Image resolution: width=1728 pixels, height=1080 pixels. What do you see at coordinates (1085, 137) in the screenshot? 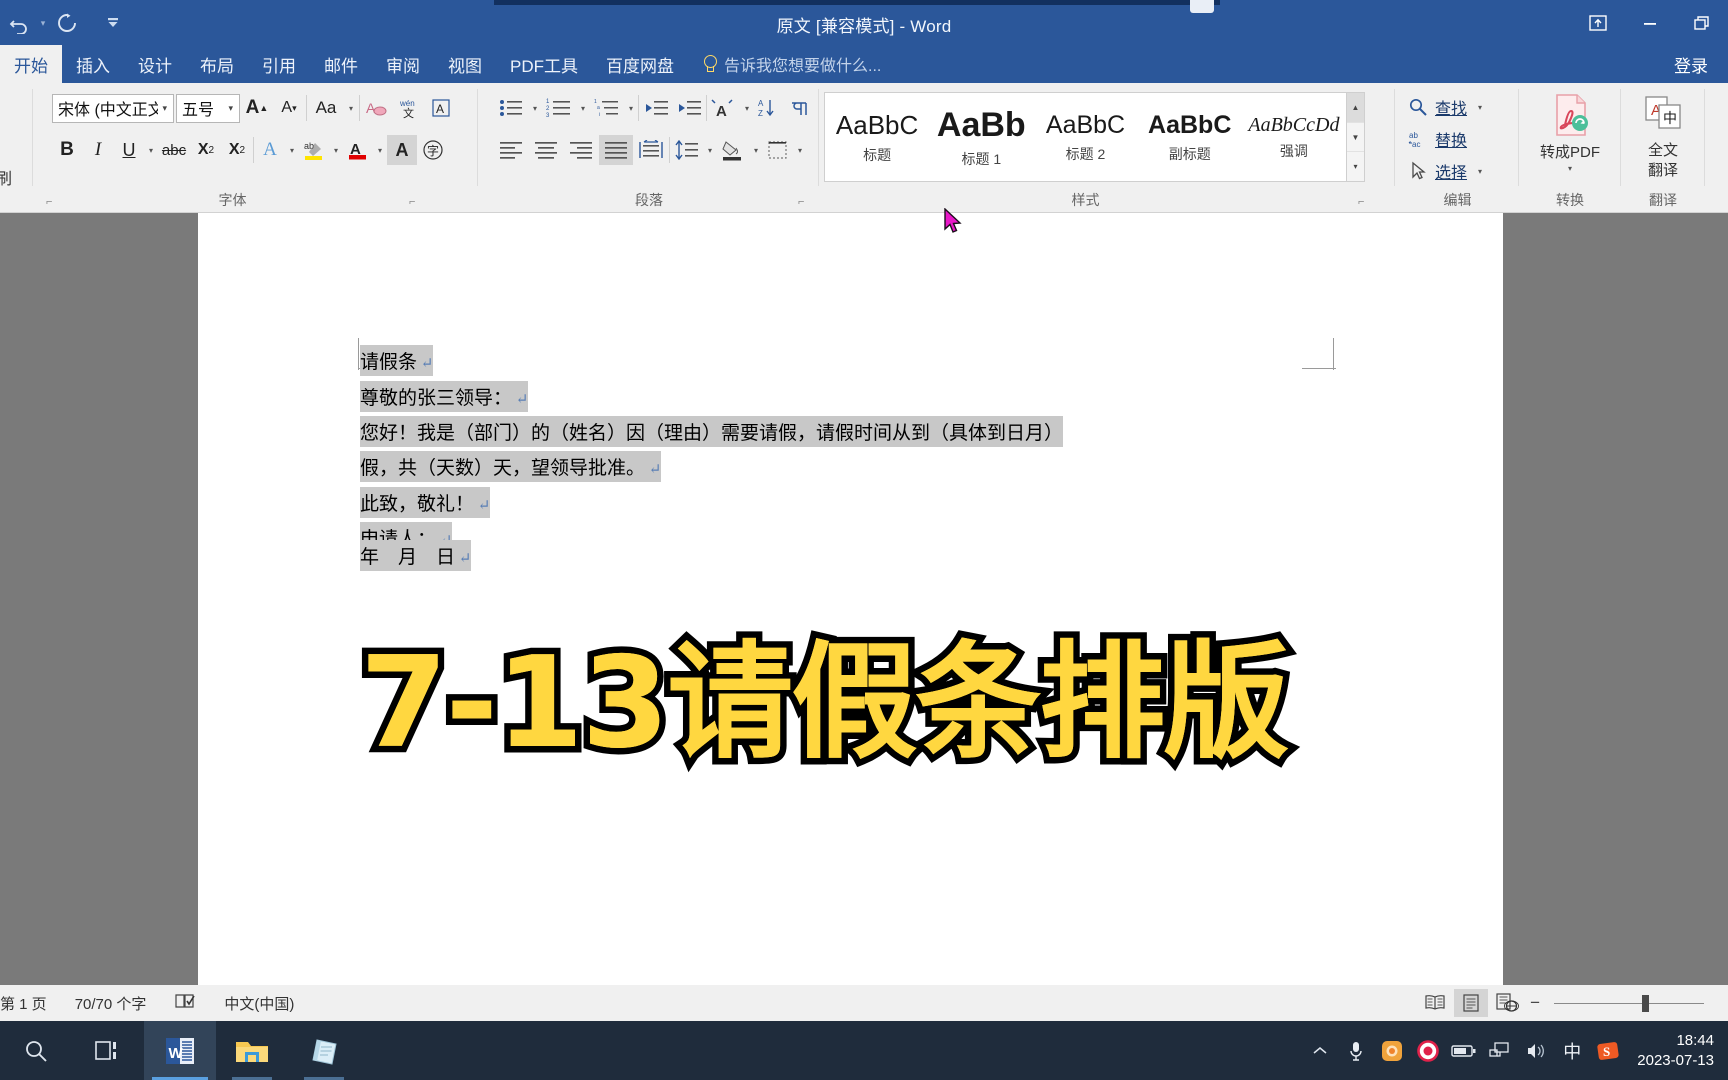
I see `style-item-heading-2: AaBbC 标题 2` at bounding box center [1085, 137].